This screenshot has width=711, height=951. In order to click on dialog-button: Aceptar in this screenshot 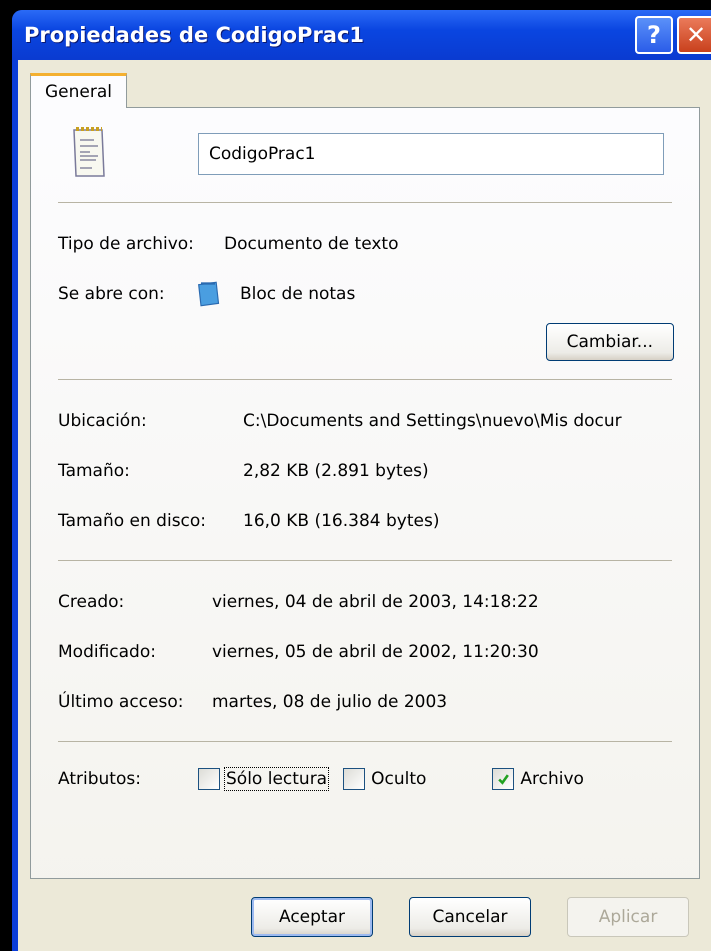, I will do `click(312, 917)`.